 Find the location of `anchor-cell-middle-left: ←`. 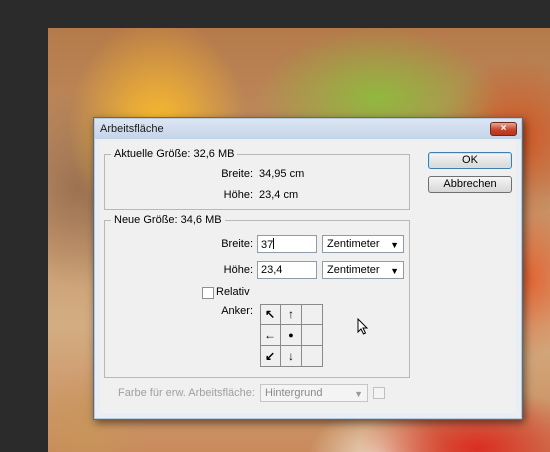

anchor-cell-middle-left: ← is located at coordinates (270, 335).